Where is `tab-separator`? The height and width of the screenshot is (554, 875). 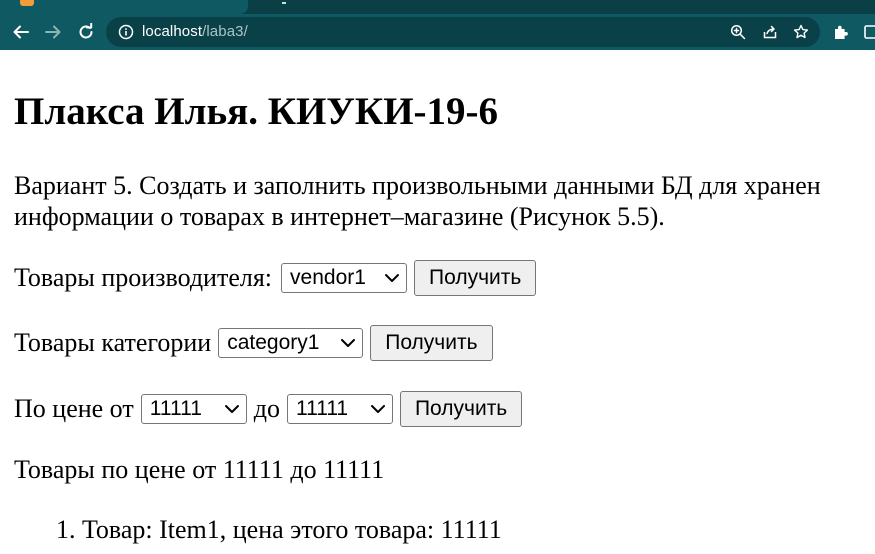 tab-separator is located at coordinates (284, 3).